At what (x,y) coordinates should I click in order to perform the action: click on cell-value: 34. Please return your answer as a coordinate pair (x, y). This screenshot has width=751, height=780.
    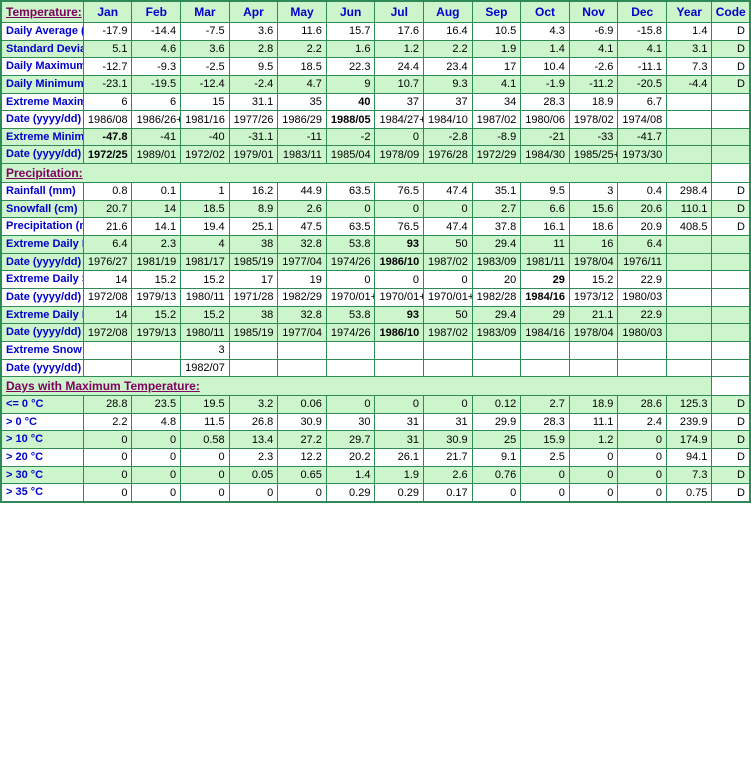
    Looking at the image, I should click on (496, 102).